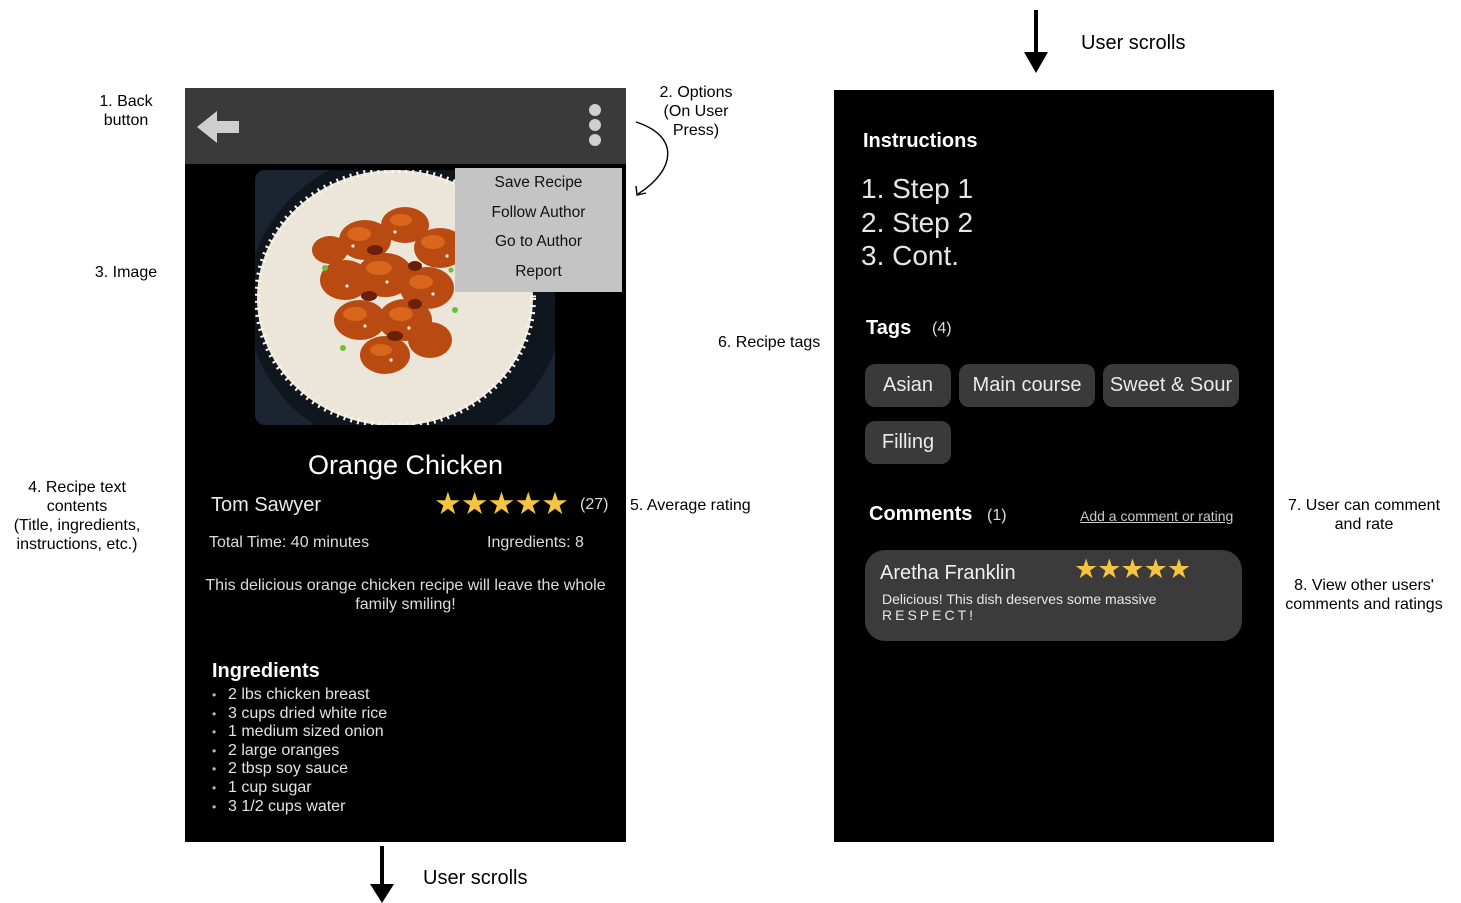 Image resolution: width=1461 pixels, height=903 pixels. What do you see at coordinates (382, 874) in the screenshot?
I see `scroll-down-arrow-bottom` at bounding box center [382, 874].